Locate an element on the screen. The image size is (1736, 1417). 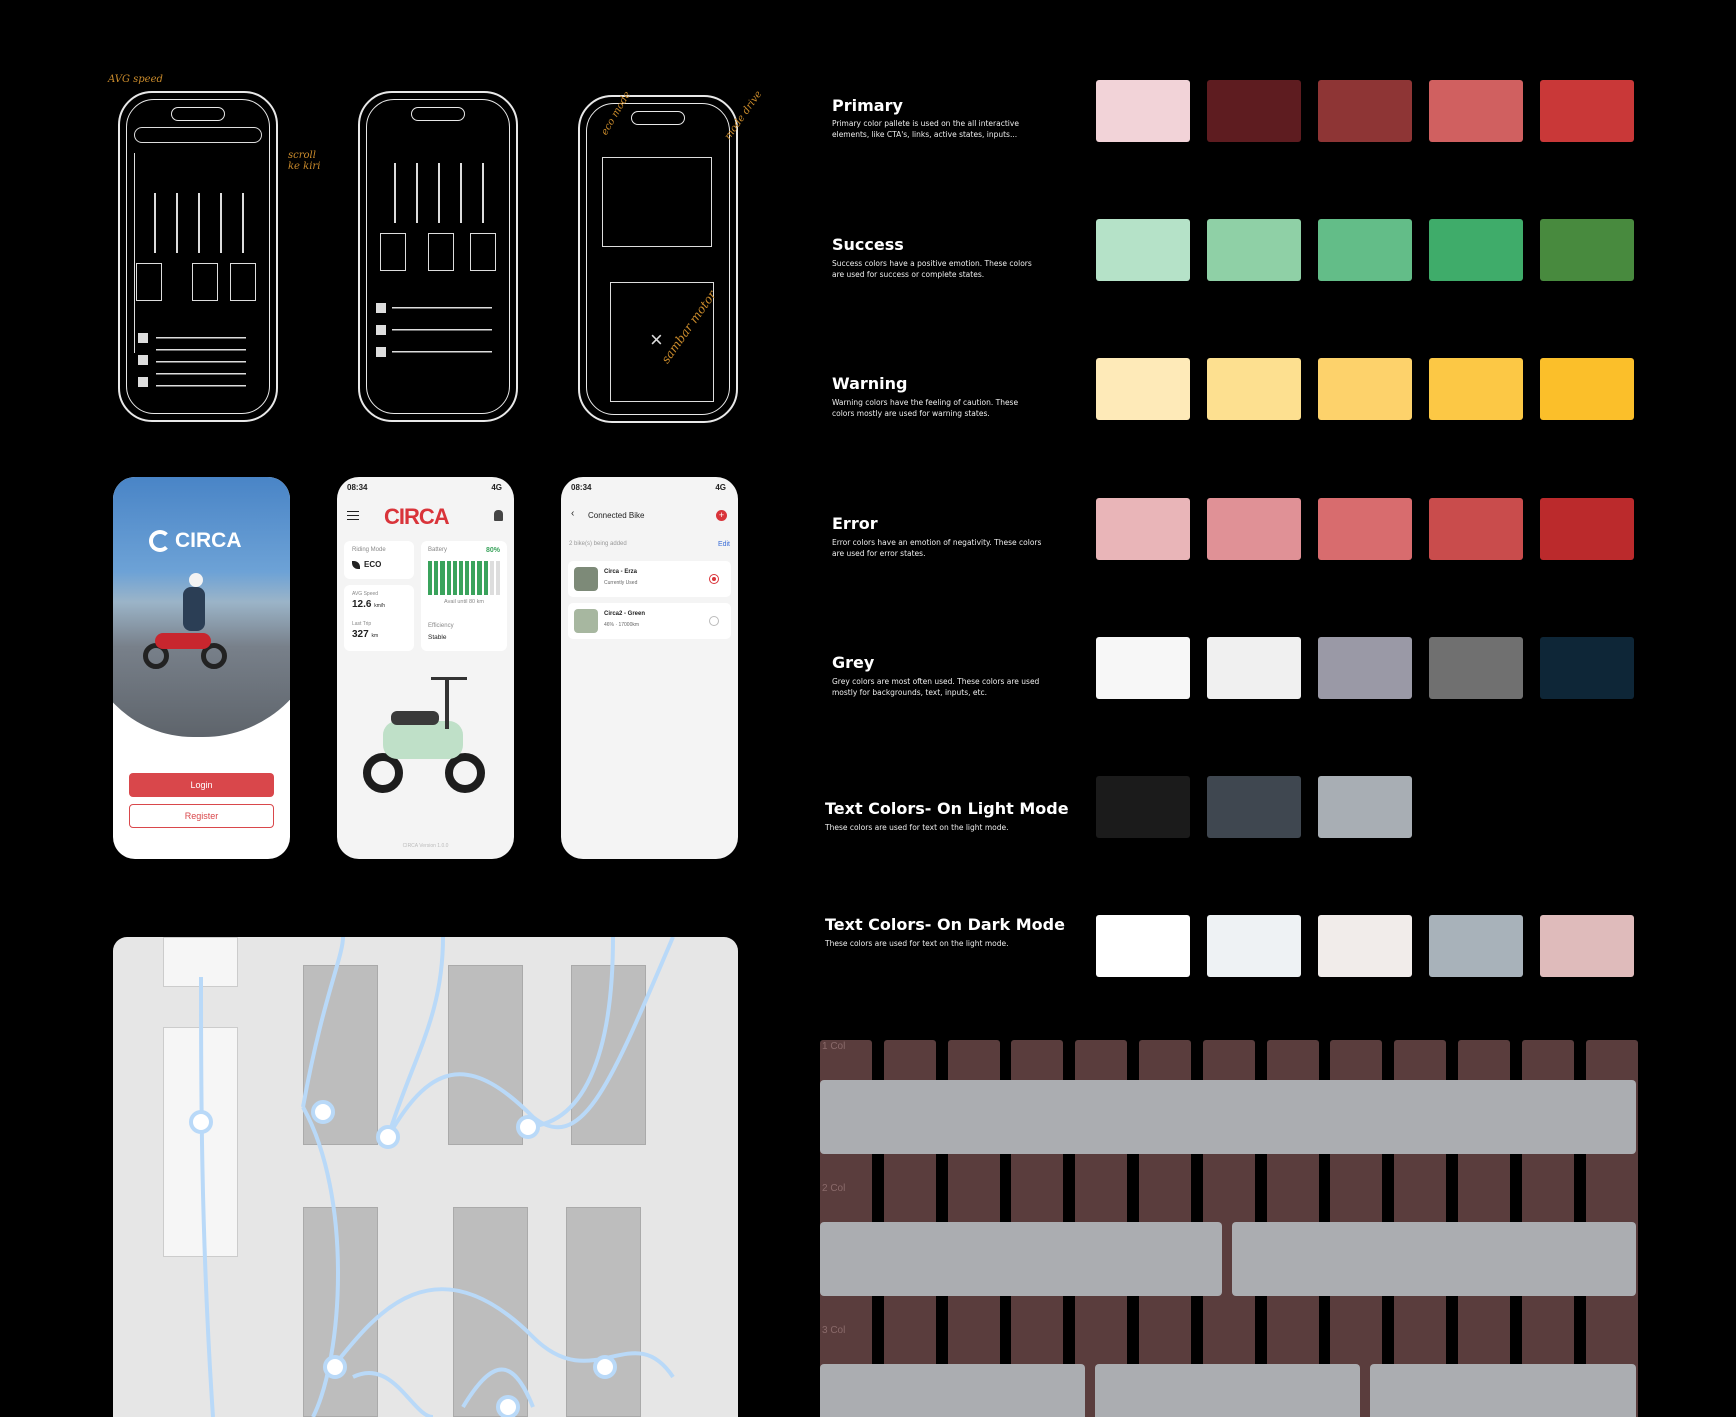
avg-speed-value: 12.6 km/h is located at coordinates (369, 604).